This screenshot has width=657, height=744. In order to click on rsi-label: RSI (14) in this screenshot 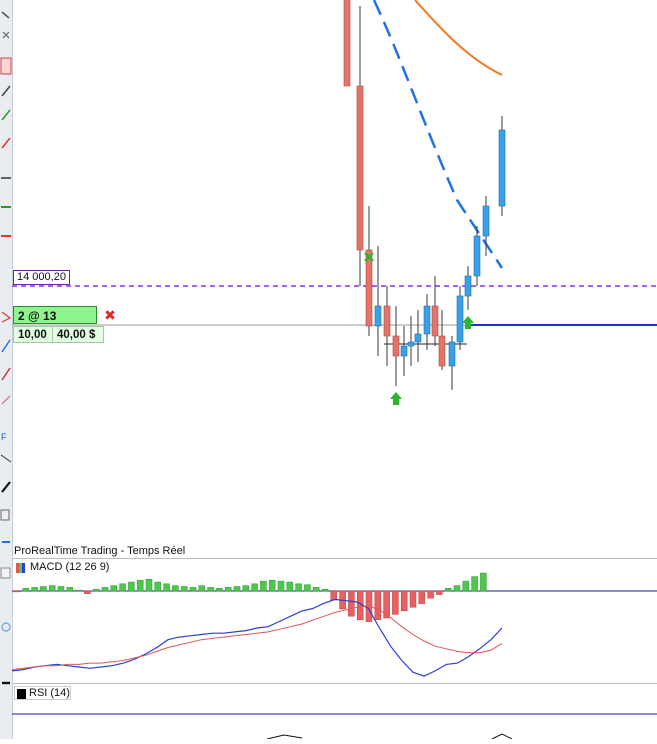, I will do `click(42, 693)`.